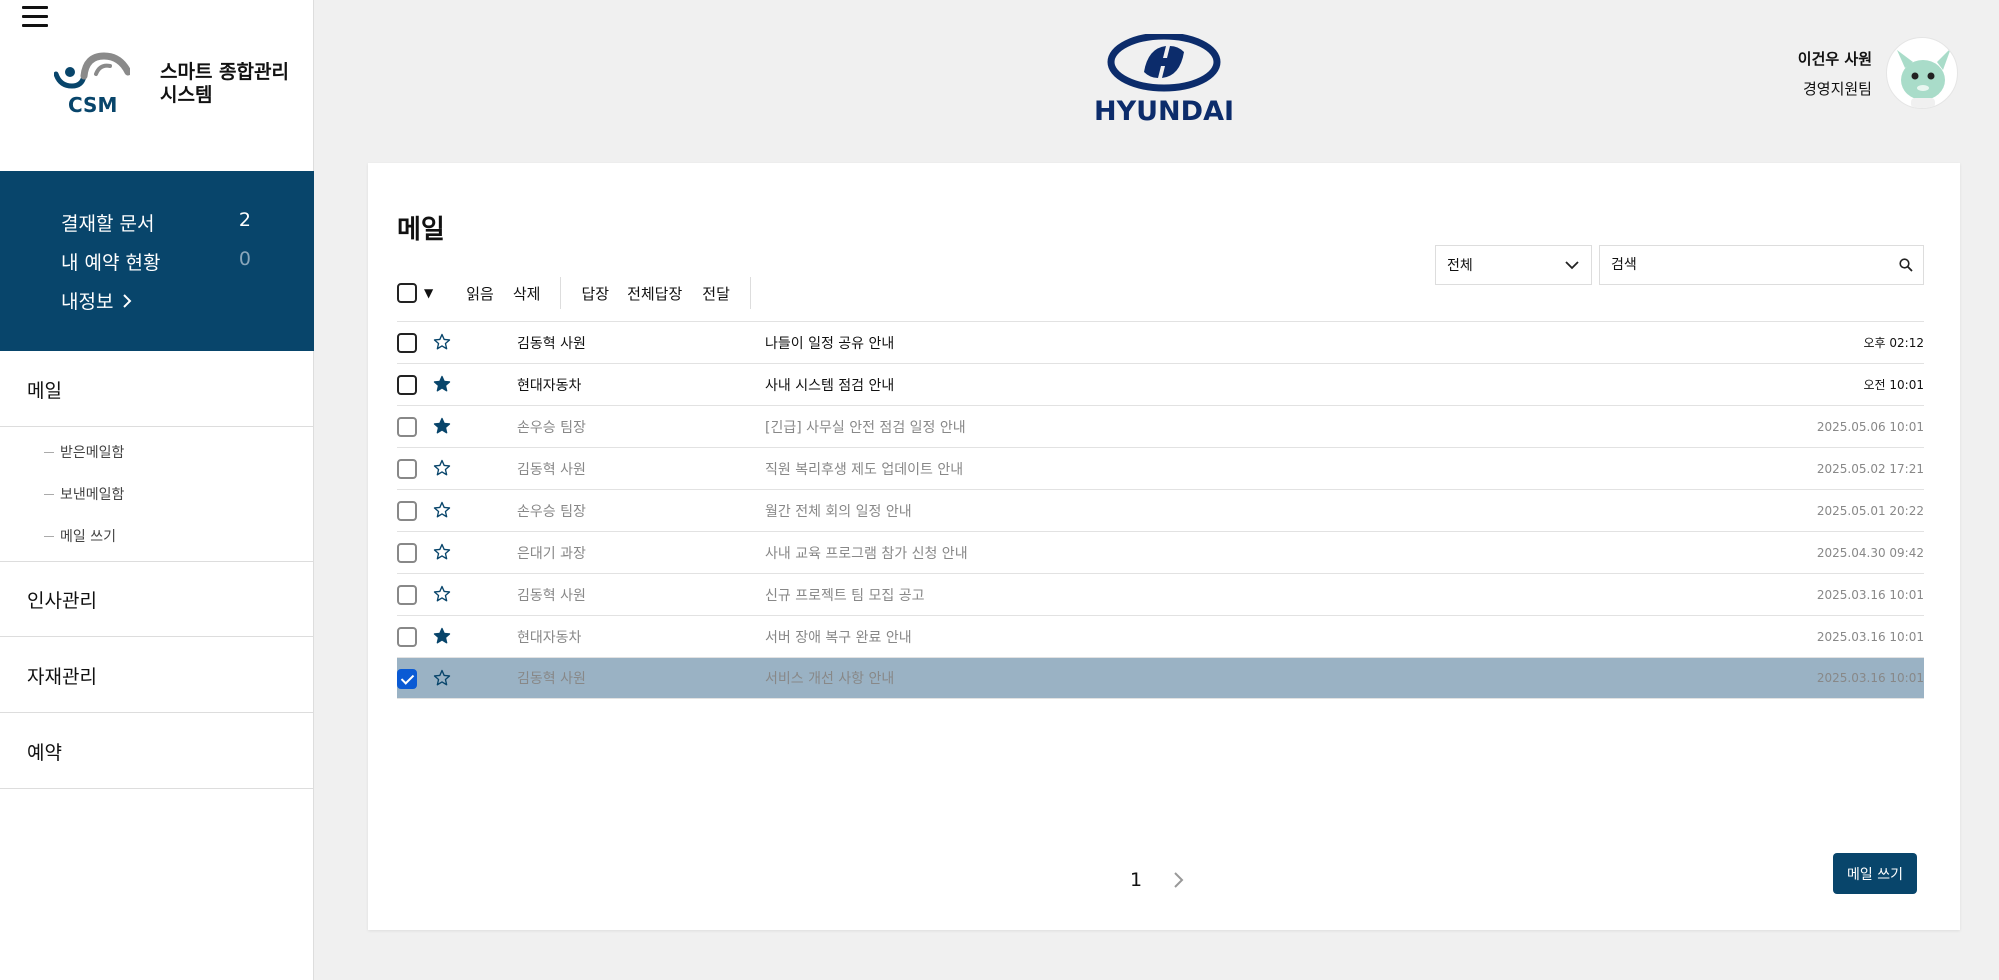 This screenshot has width=1999, height=980. Describe the element at coordinates (1870, 426) in the screenshot. I see `mail-time: 2025.05.06 10:01` at that location.